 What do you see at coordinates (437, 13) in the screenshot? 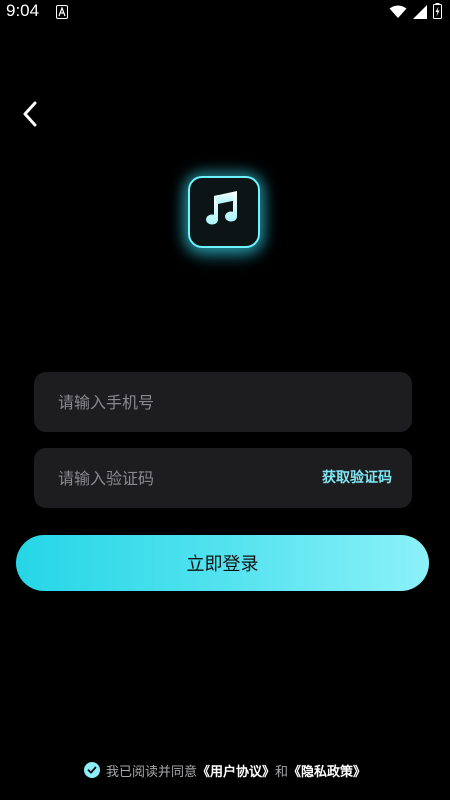
I see `battery-icon` at bounding box center [437, 13].